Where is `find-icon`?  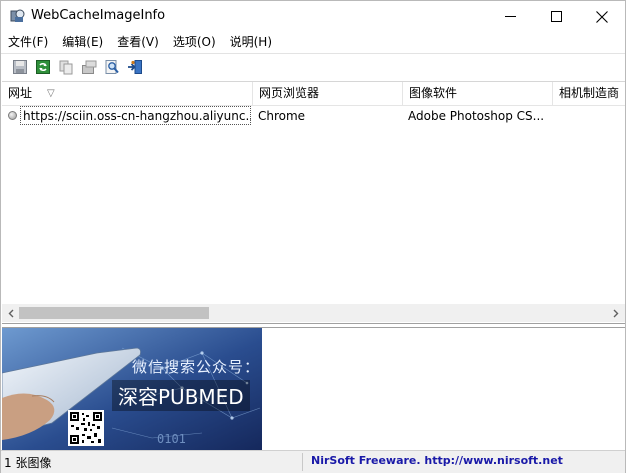
find-icon is located at coordinates (112, 67).